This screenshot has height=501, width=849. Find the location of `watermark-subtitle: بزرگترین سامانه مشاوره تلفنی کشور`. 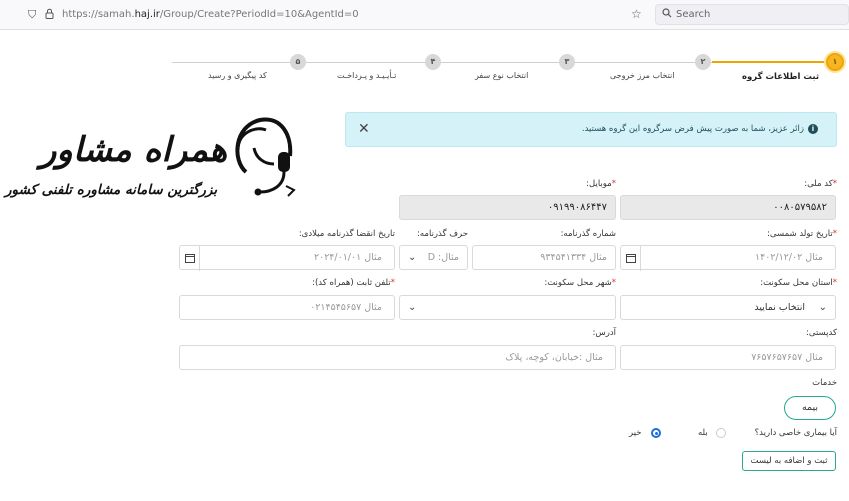

watermark-subtitle: بزرگترین سامانه مشاوره تلفنی کشور is located at coordinates (111, 190).